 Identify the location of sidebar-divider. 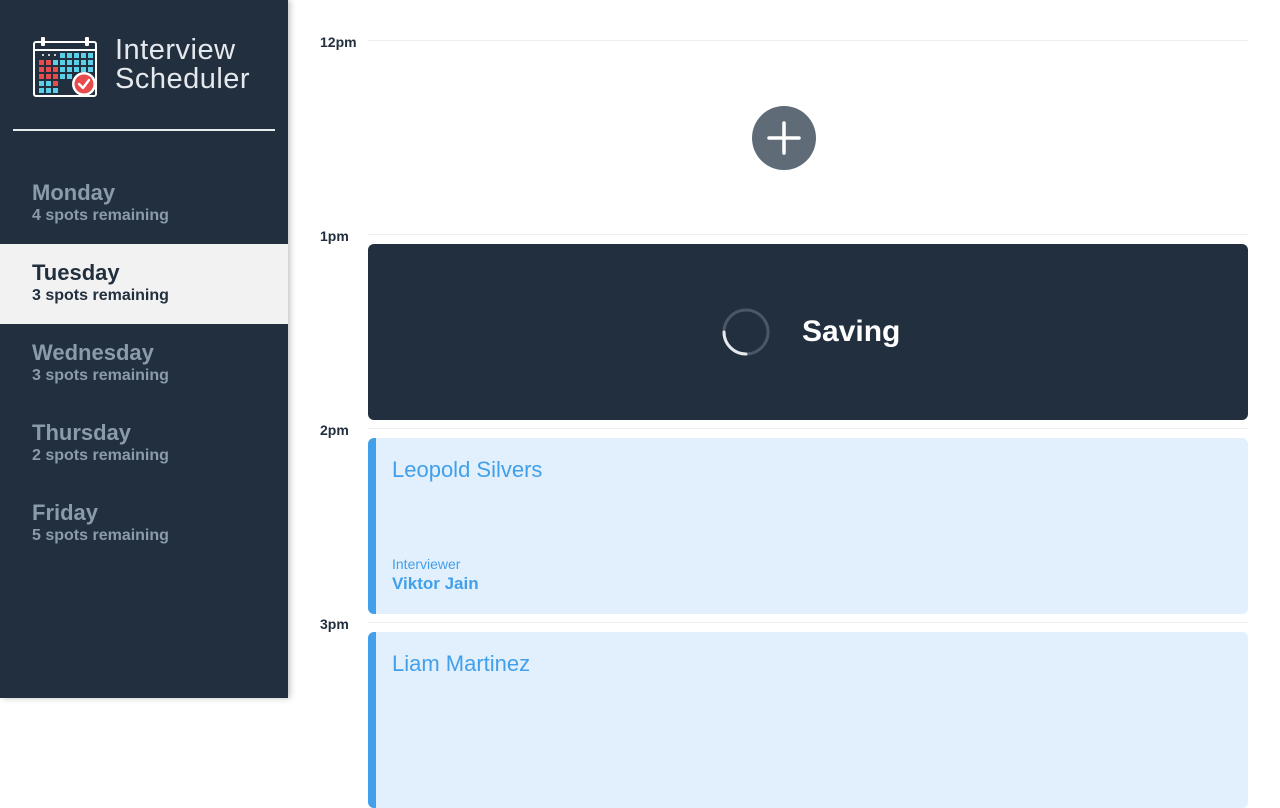
(144, 130).